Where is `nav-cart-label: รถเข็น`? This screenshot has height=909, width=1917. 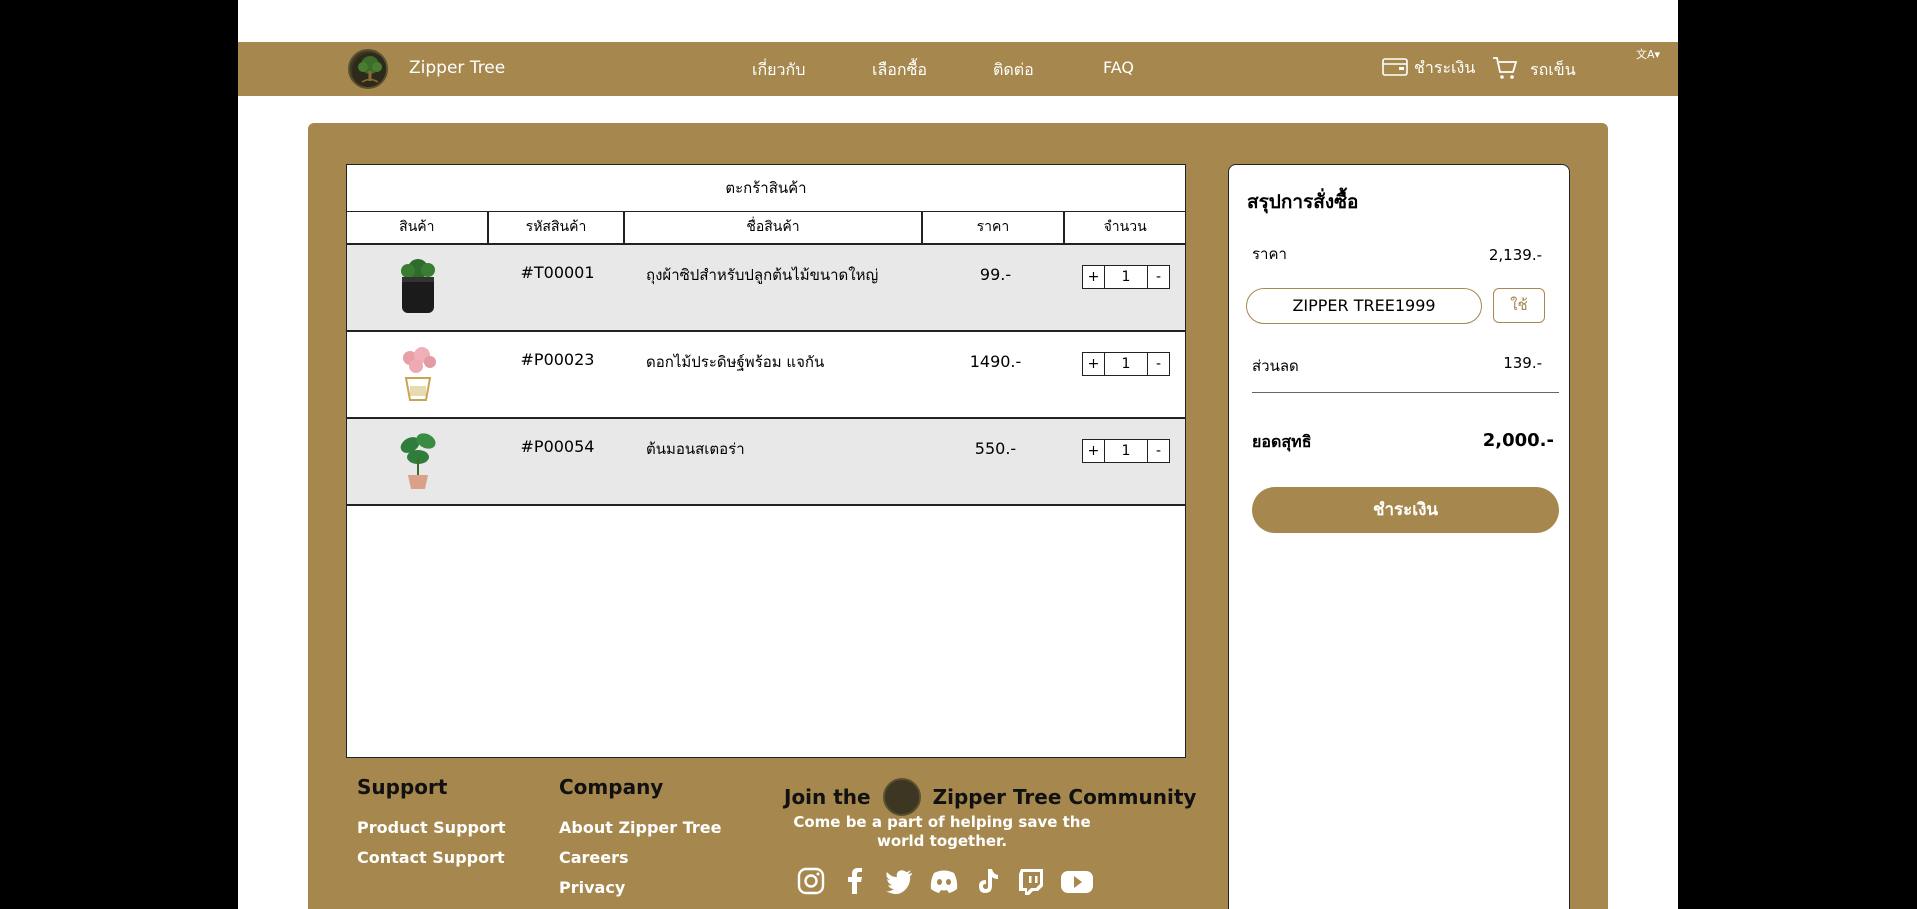 nav-cart-label: รถเข็น is located at coordinates (1553, 69).